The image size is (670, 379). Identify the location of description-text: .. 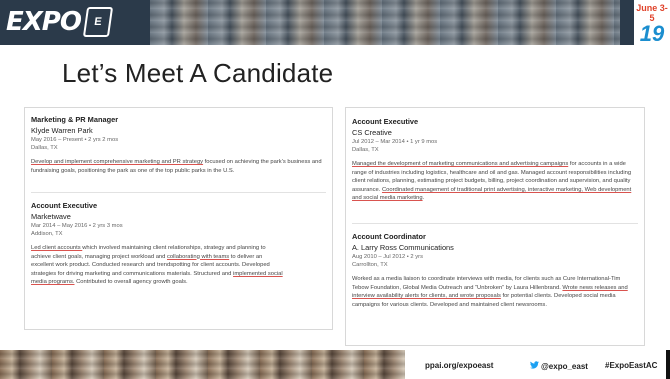
(423, 198).